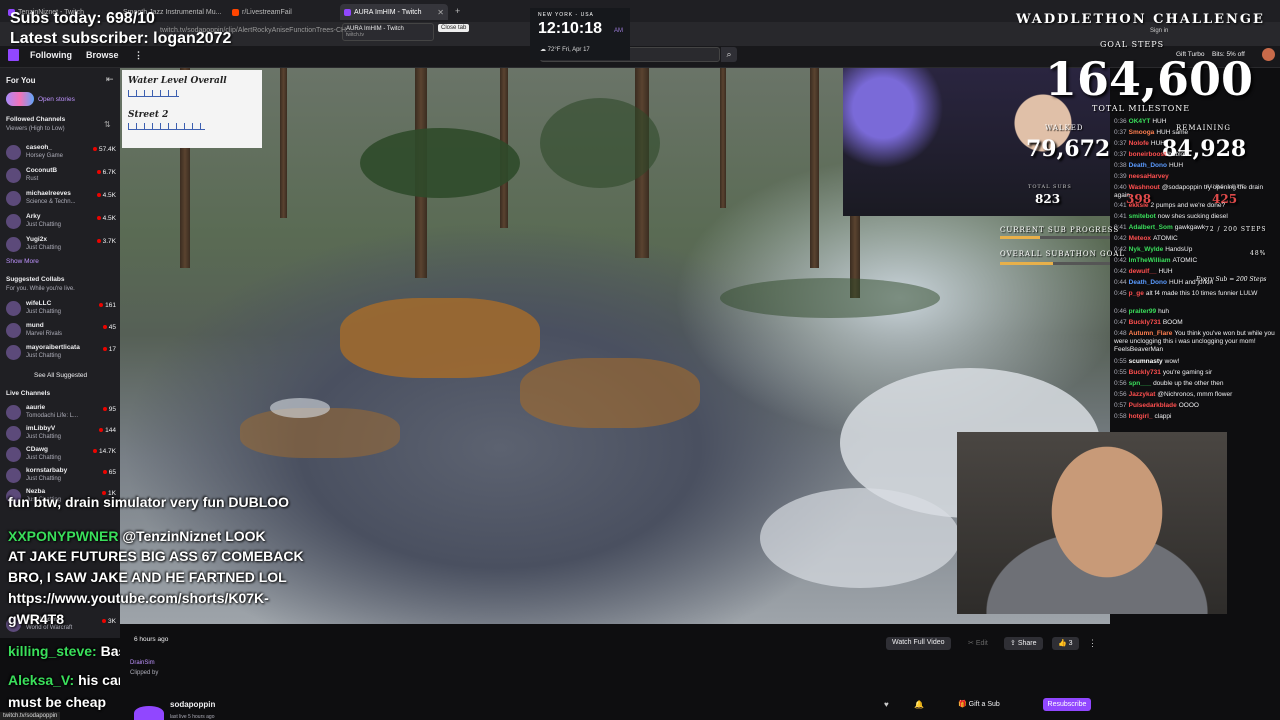 Image resolution: width=1280 pixels, height=720 pixels. I want to click on close-icon: ✕, so click(440, 12).